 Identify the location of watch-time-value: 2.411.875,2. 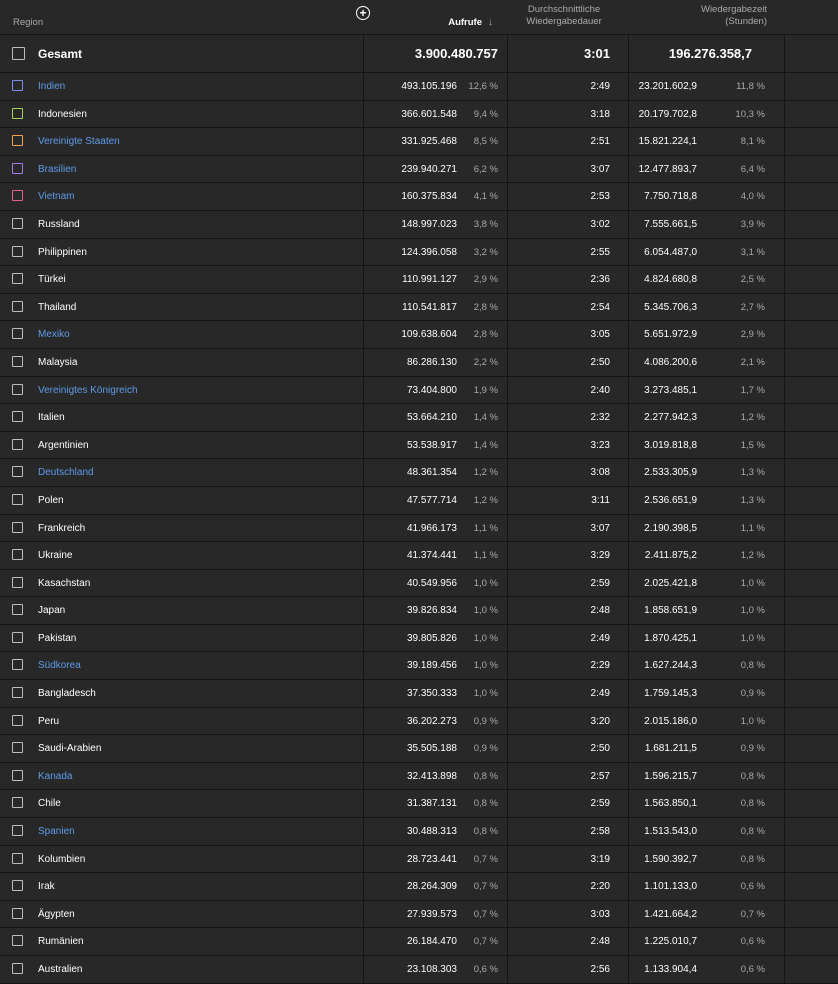
(670, 556).